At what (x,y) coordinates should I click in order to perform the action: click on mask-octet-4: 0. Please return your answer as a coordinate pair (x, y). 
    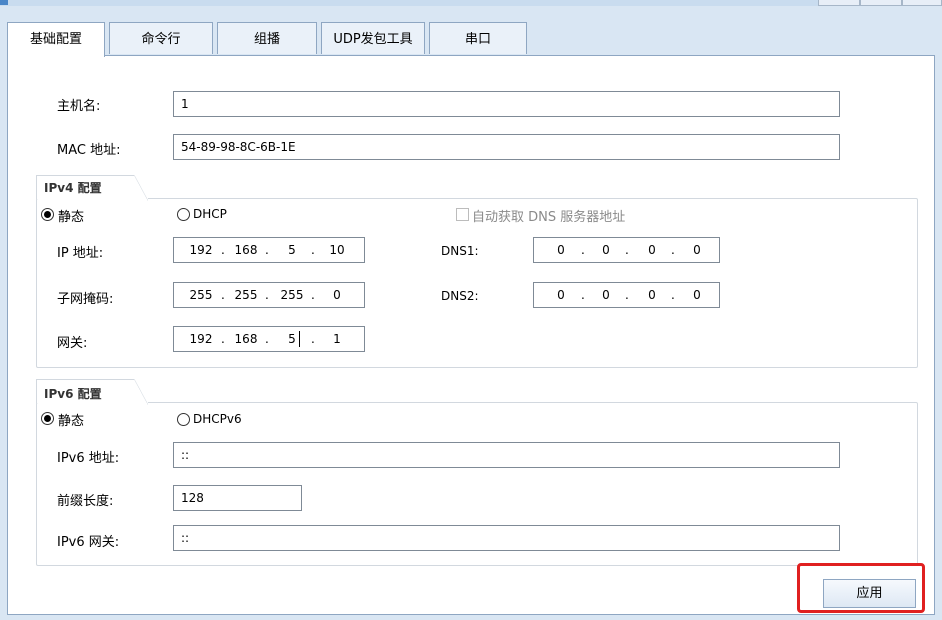
    Looking at the image, I should click on (337, 295).